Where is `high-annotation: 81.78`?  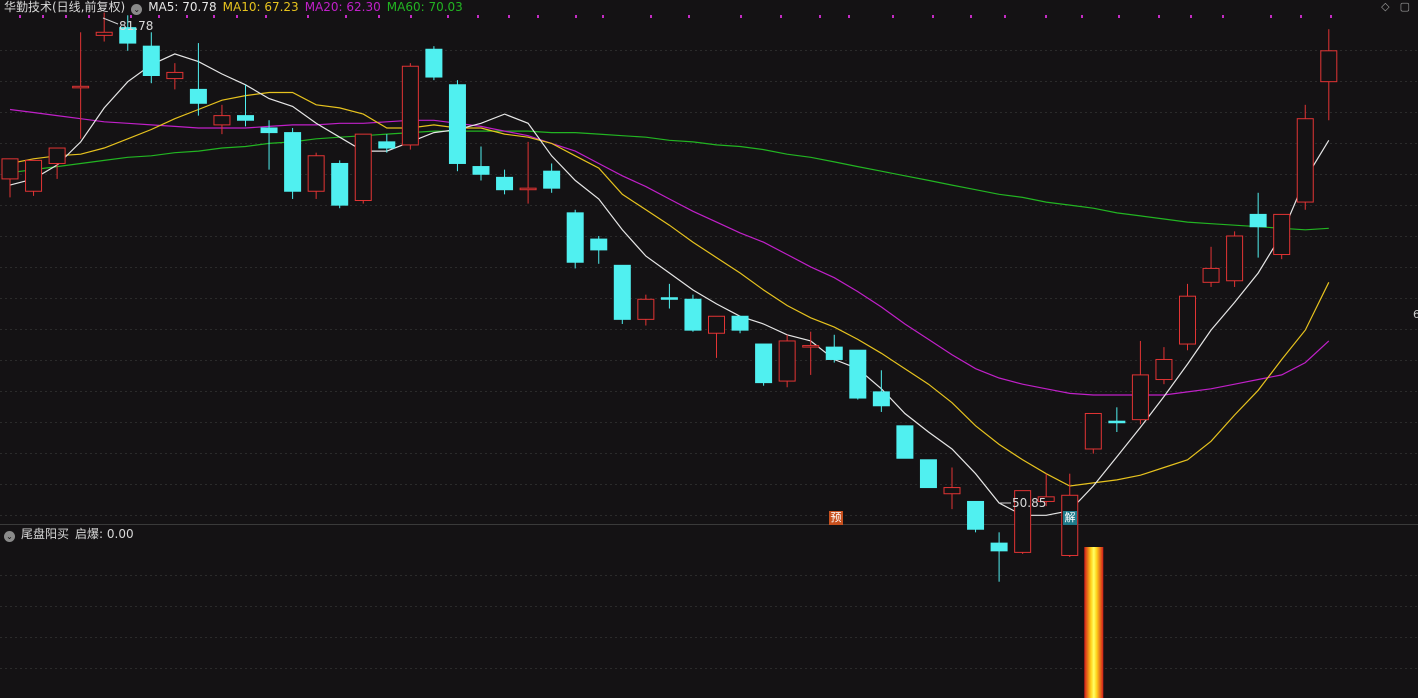
high-annotation: 81.78 is located at coordinates (127, 25).